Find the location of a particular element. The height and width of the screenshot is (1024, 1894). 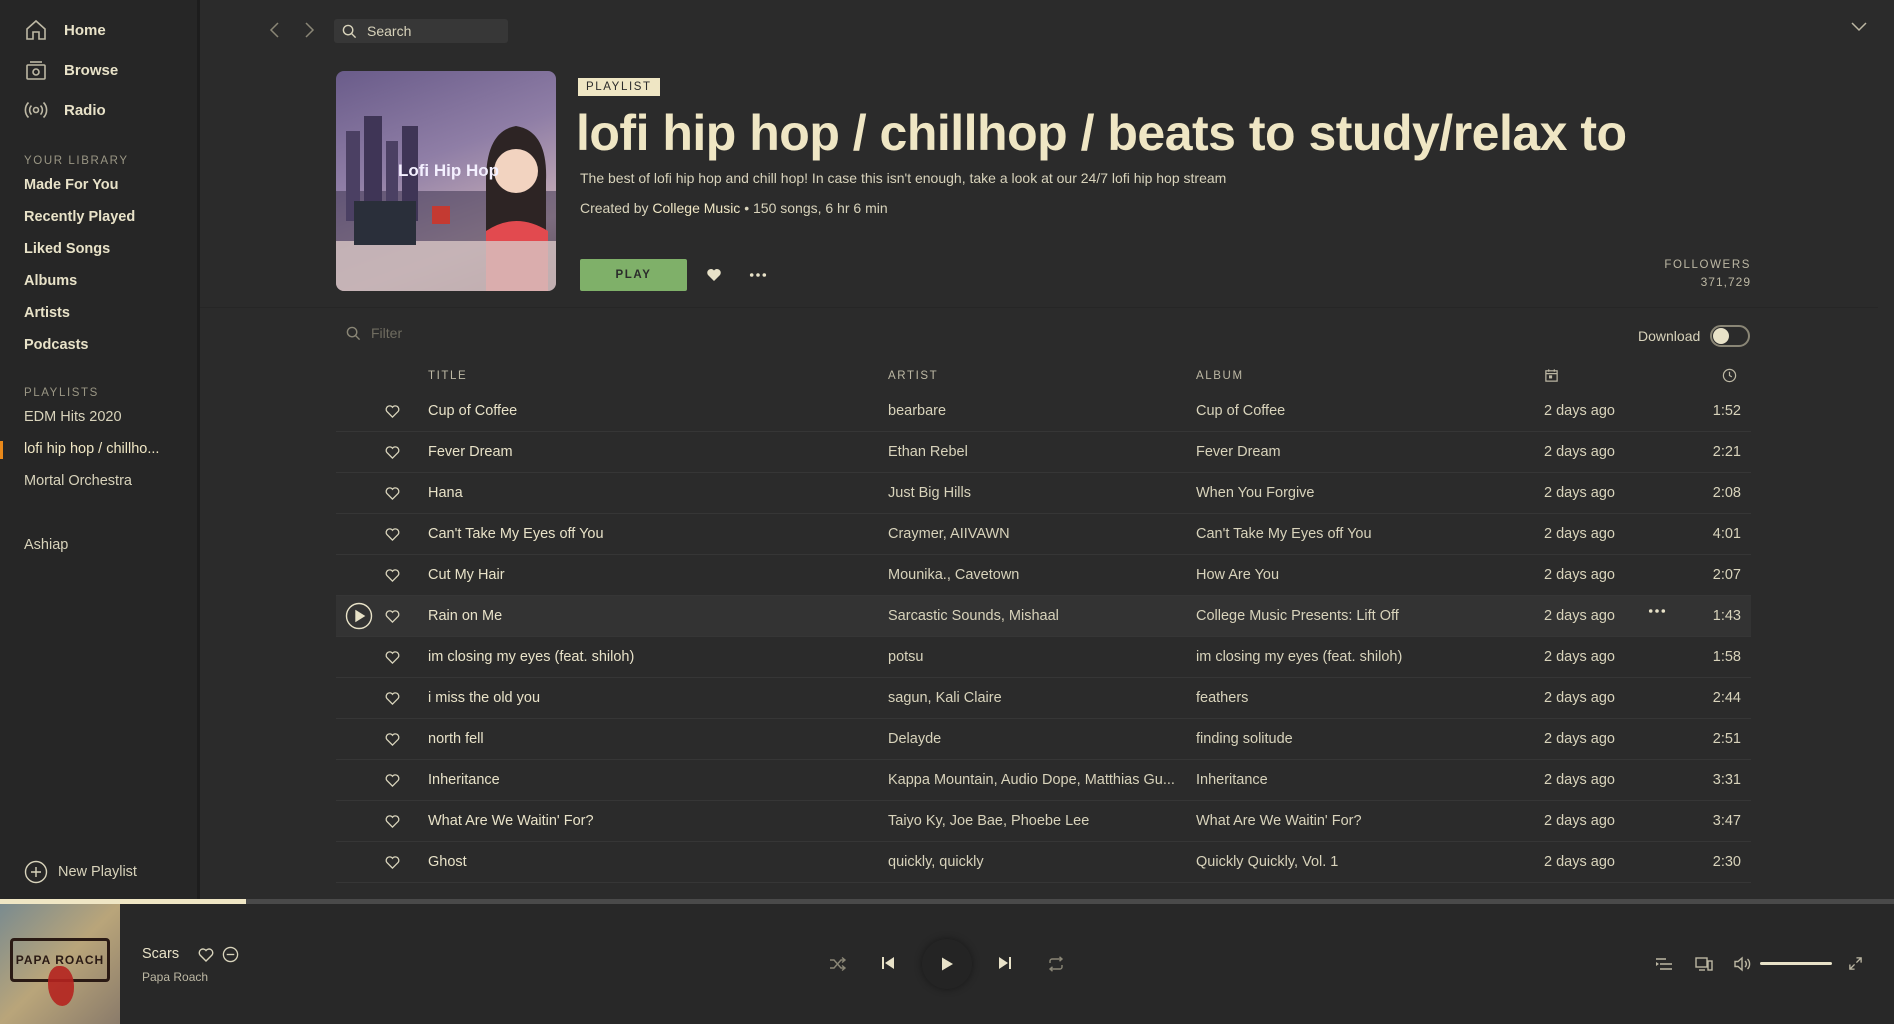

track-title: im closing my eyes (feat. shiloh) is located at coordinates (531, 657).